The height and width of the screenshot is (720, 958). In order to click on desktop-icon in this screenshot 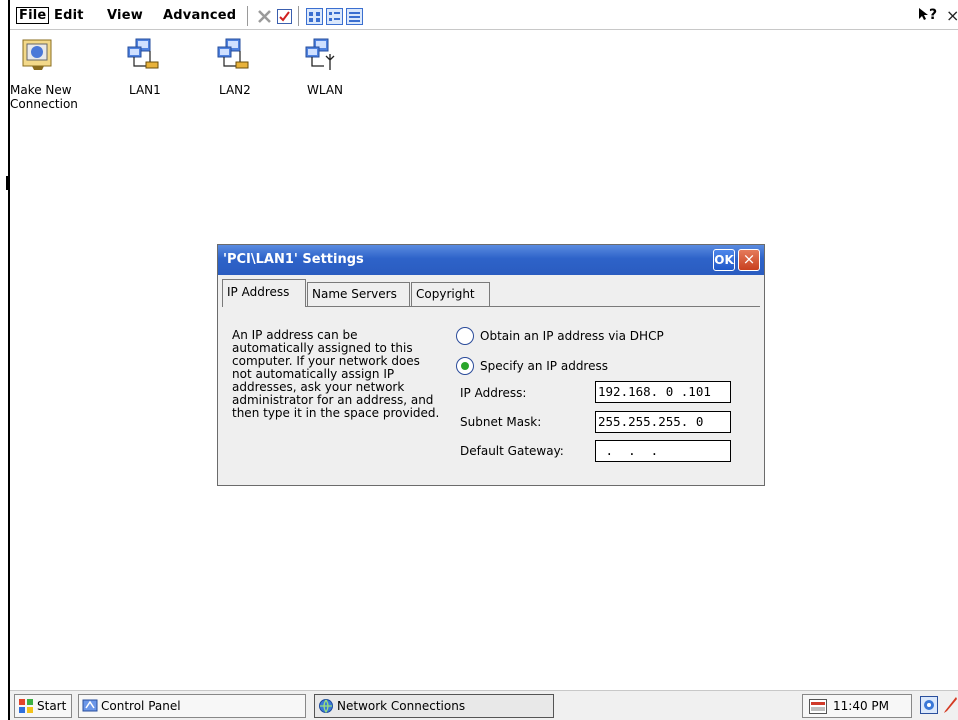, I will do `click(929, 705)`.